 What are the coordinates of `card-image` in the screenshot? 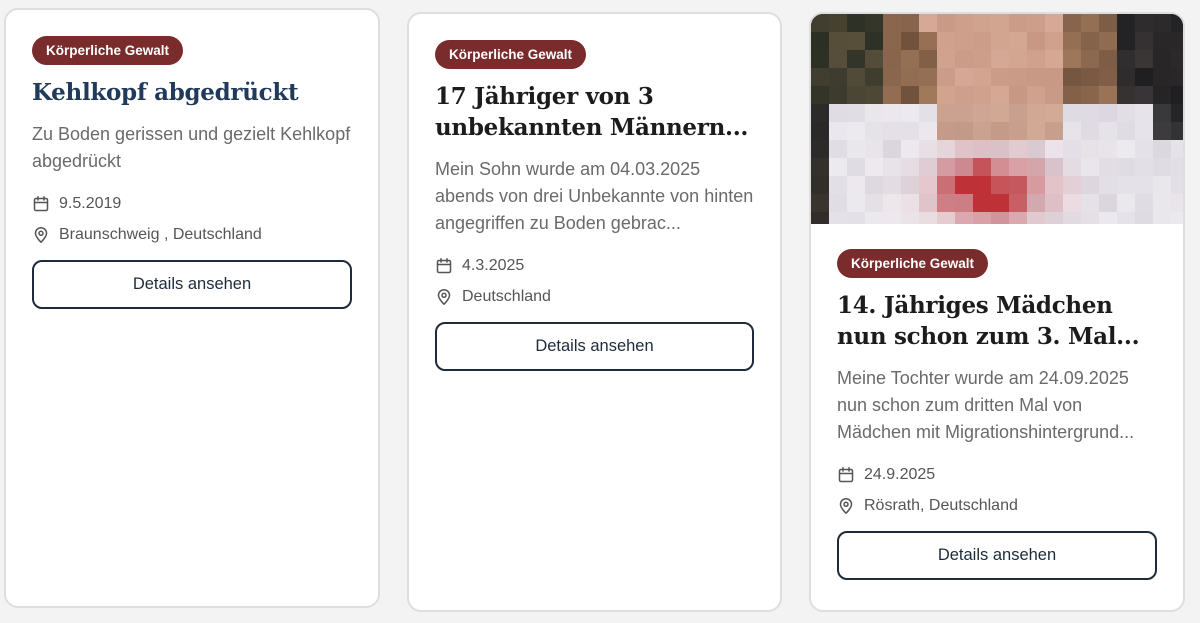 It's located at (997, 119).